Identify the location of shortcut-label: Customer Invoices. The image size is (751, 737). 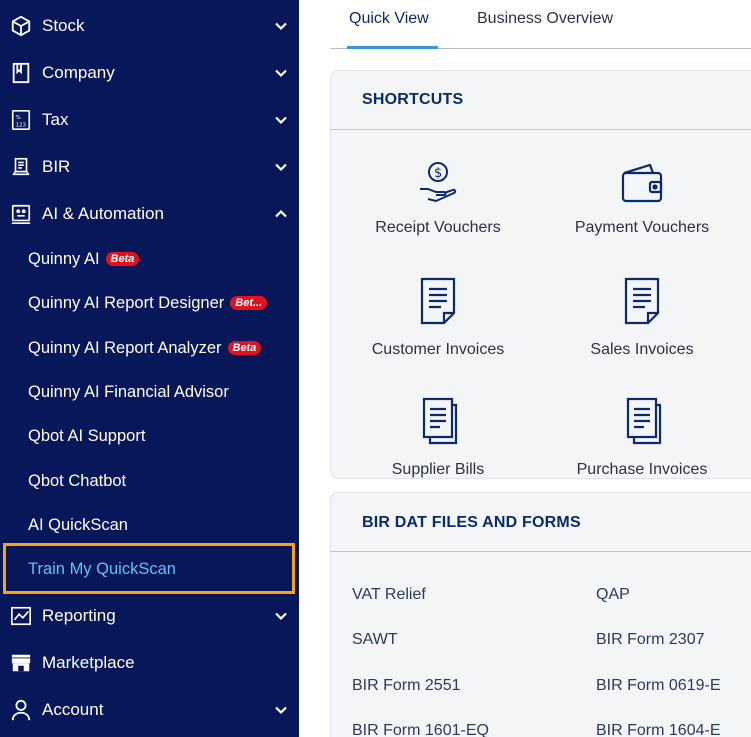
(438, 349).